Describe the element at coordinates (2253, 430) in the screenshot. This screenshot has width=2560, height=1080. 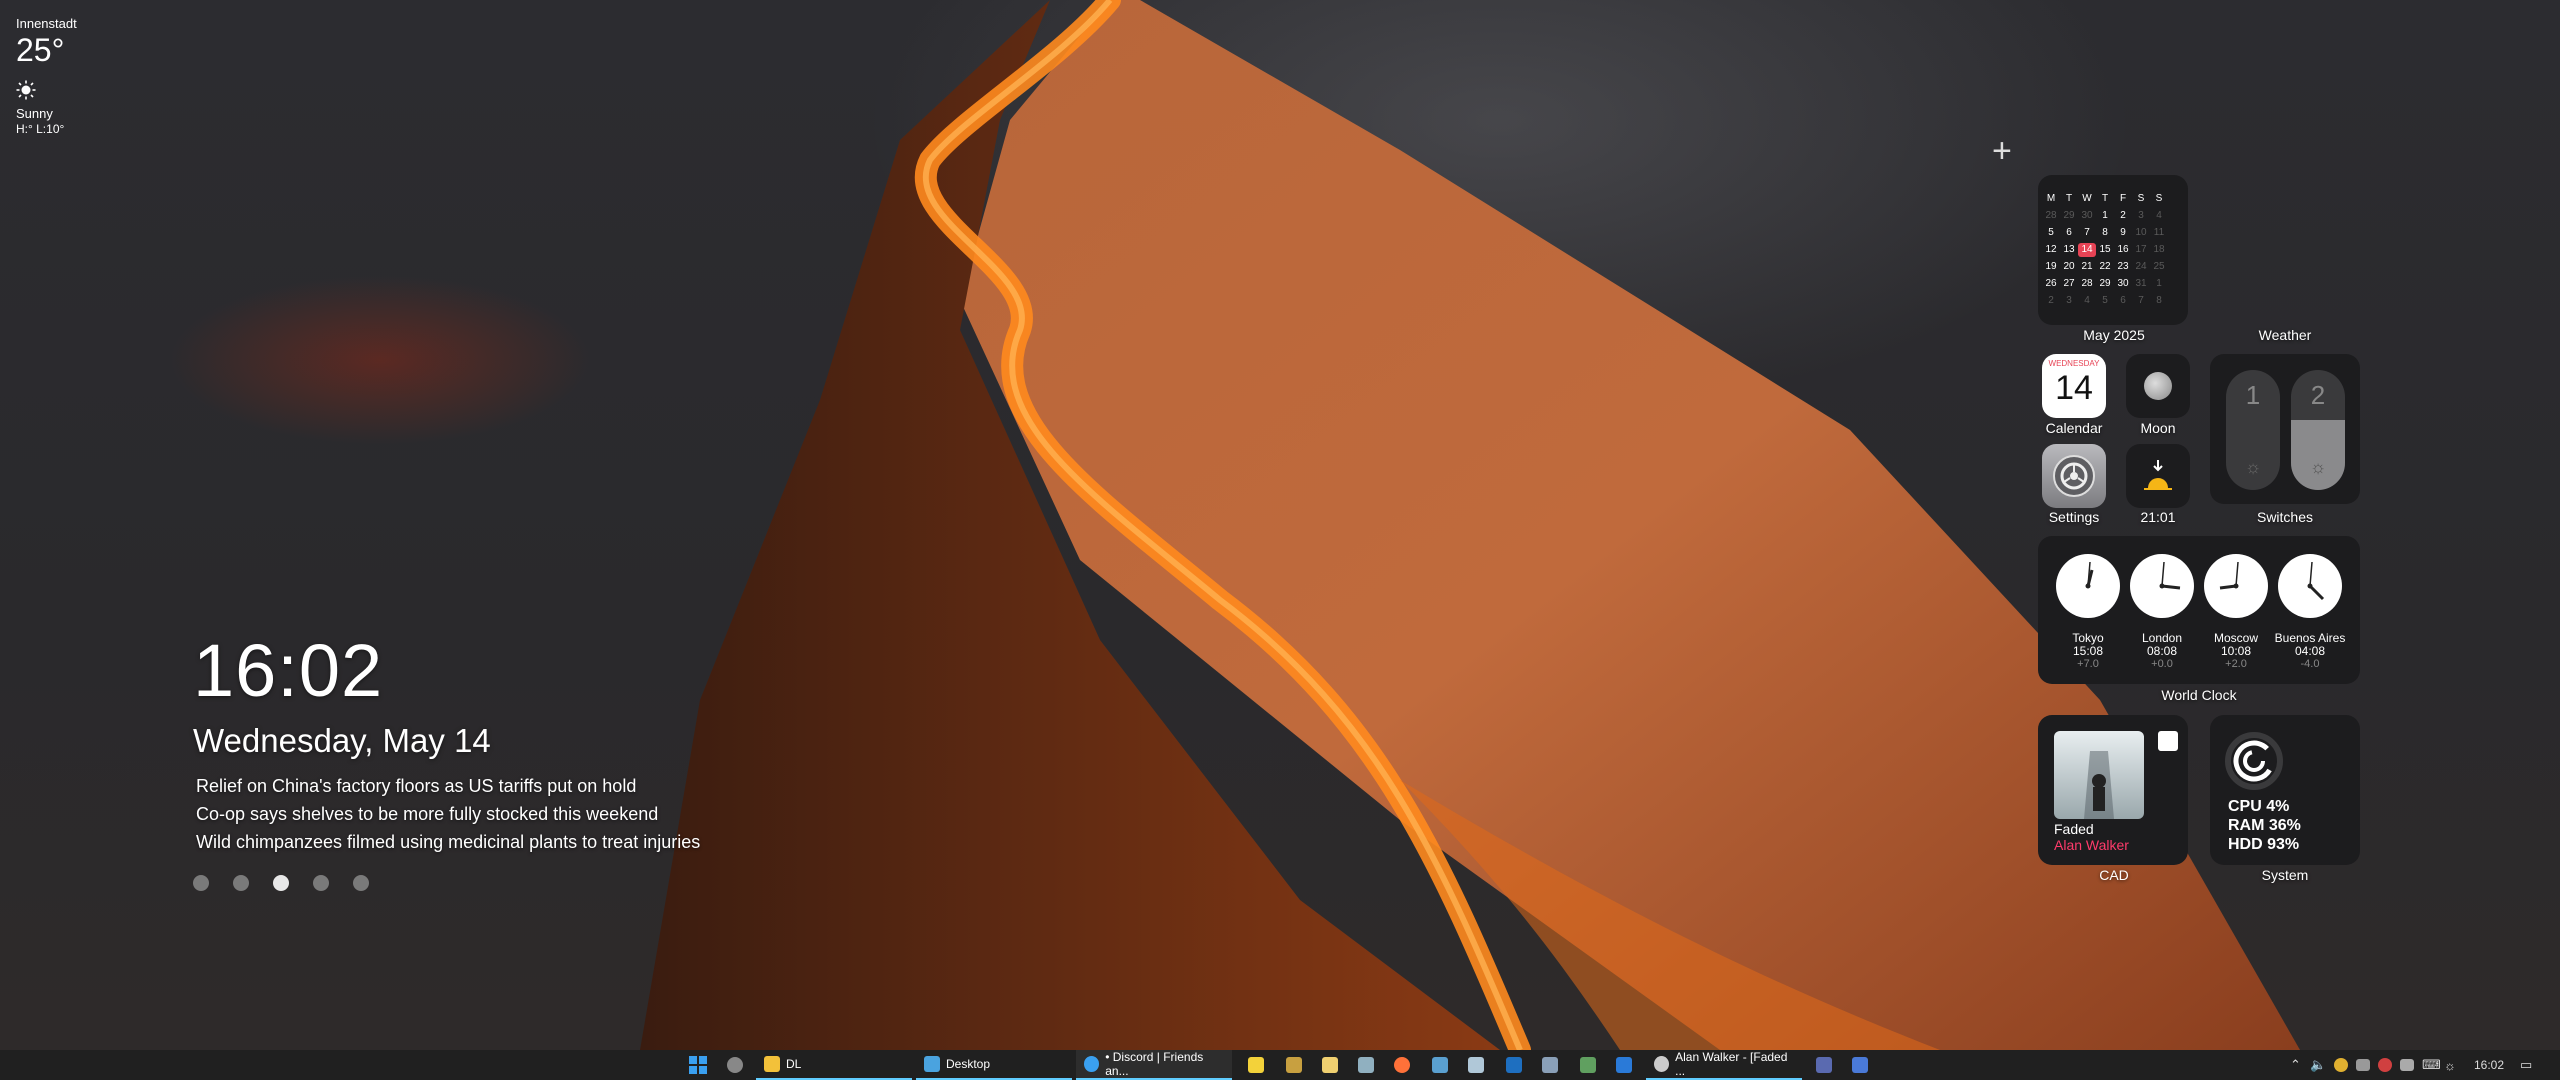
I see `brightness-switch: 1 ☼` at that location.